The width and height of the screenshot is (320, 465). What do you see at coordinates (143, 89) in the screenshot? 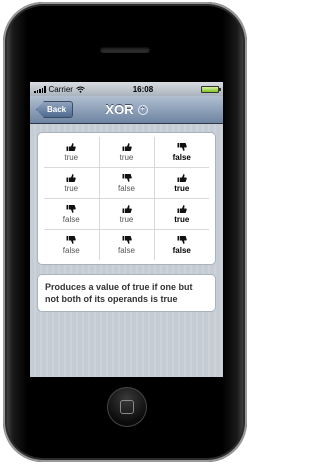
I see `status-time: 16:08` at bounding box center [143, 89].